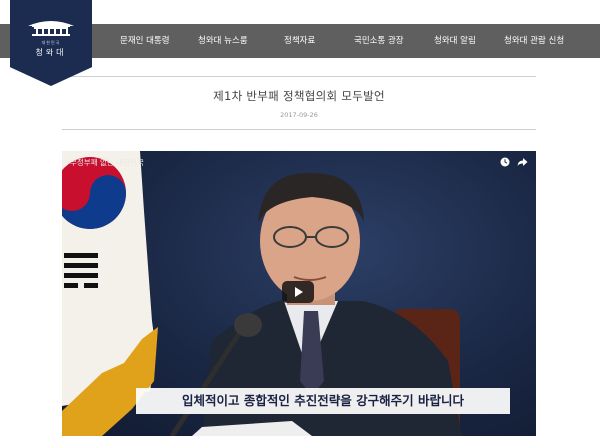 This screenshot has width=600, height=436. I want to click on nav-item-policy: 정책자료, so click(299, 41).